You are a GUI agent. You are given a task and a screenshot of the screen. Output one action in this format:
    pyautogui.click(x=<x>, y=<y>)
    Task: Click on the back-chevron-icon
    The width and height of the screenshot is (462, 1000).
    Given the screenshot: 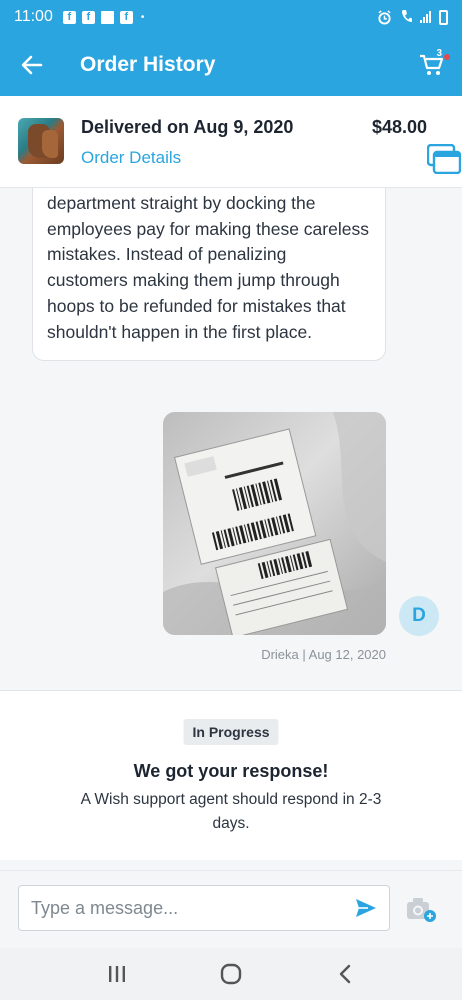 What is the action you would take?
    pyautogui.click(x=345, y=974)
    